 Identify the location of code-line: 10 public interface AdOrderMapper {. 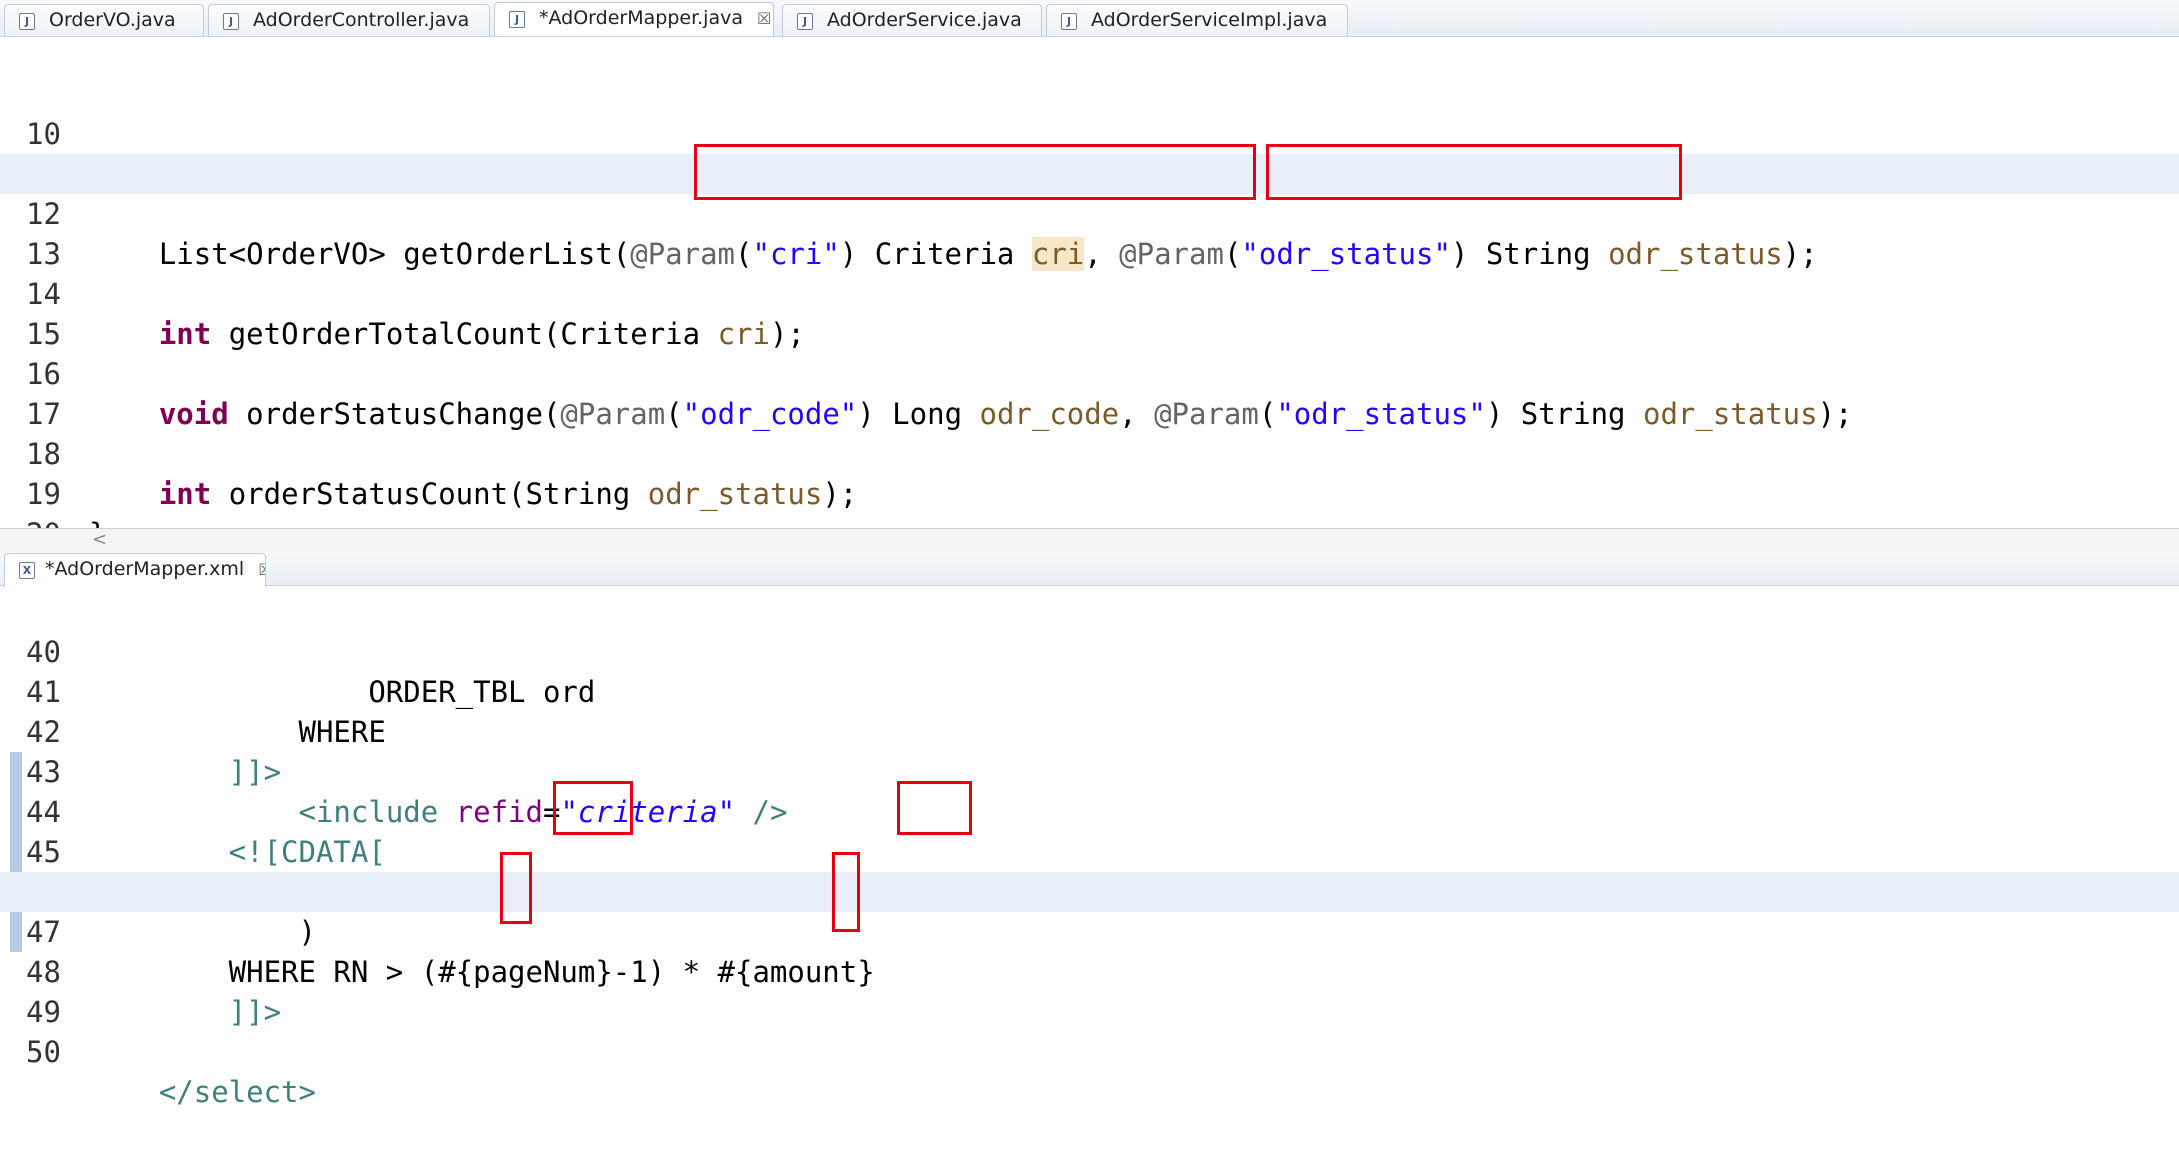
(1089, 132).